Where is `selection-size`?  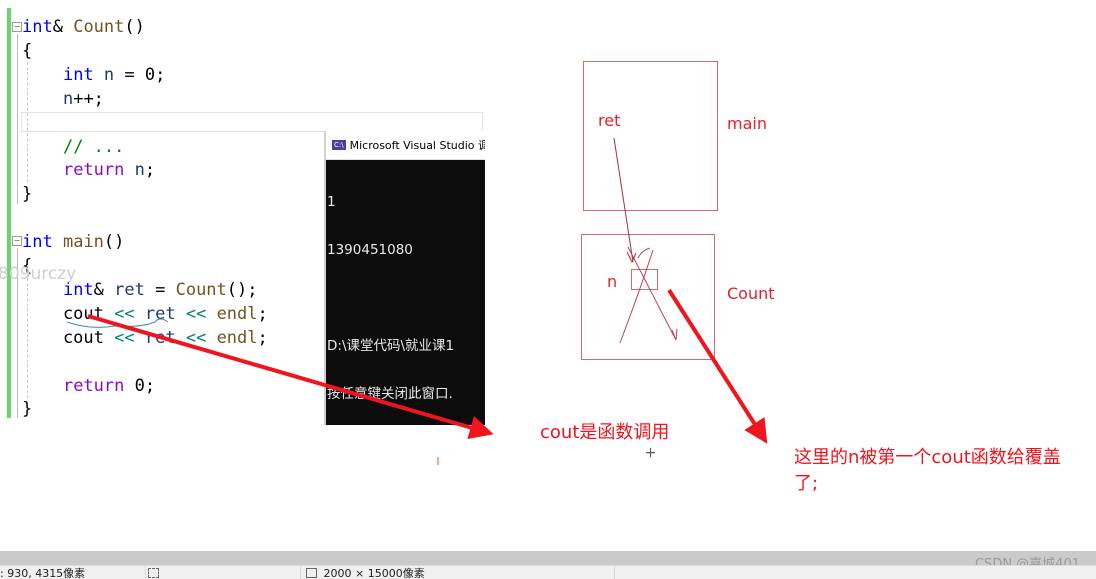
selection-size is located at coordinates (224, 572).